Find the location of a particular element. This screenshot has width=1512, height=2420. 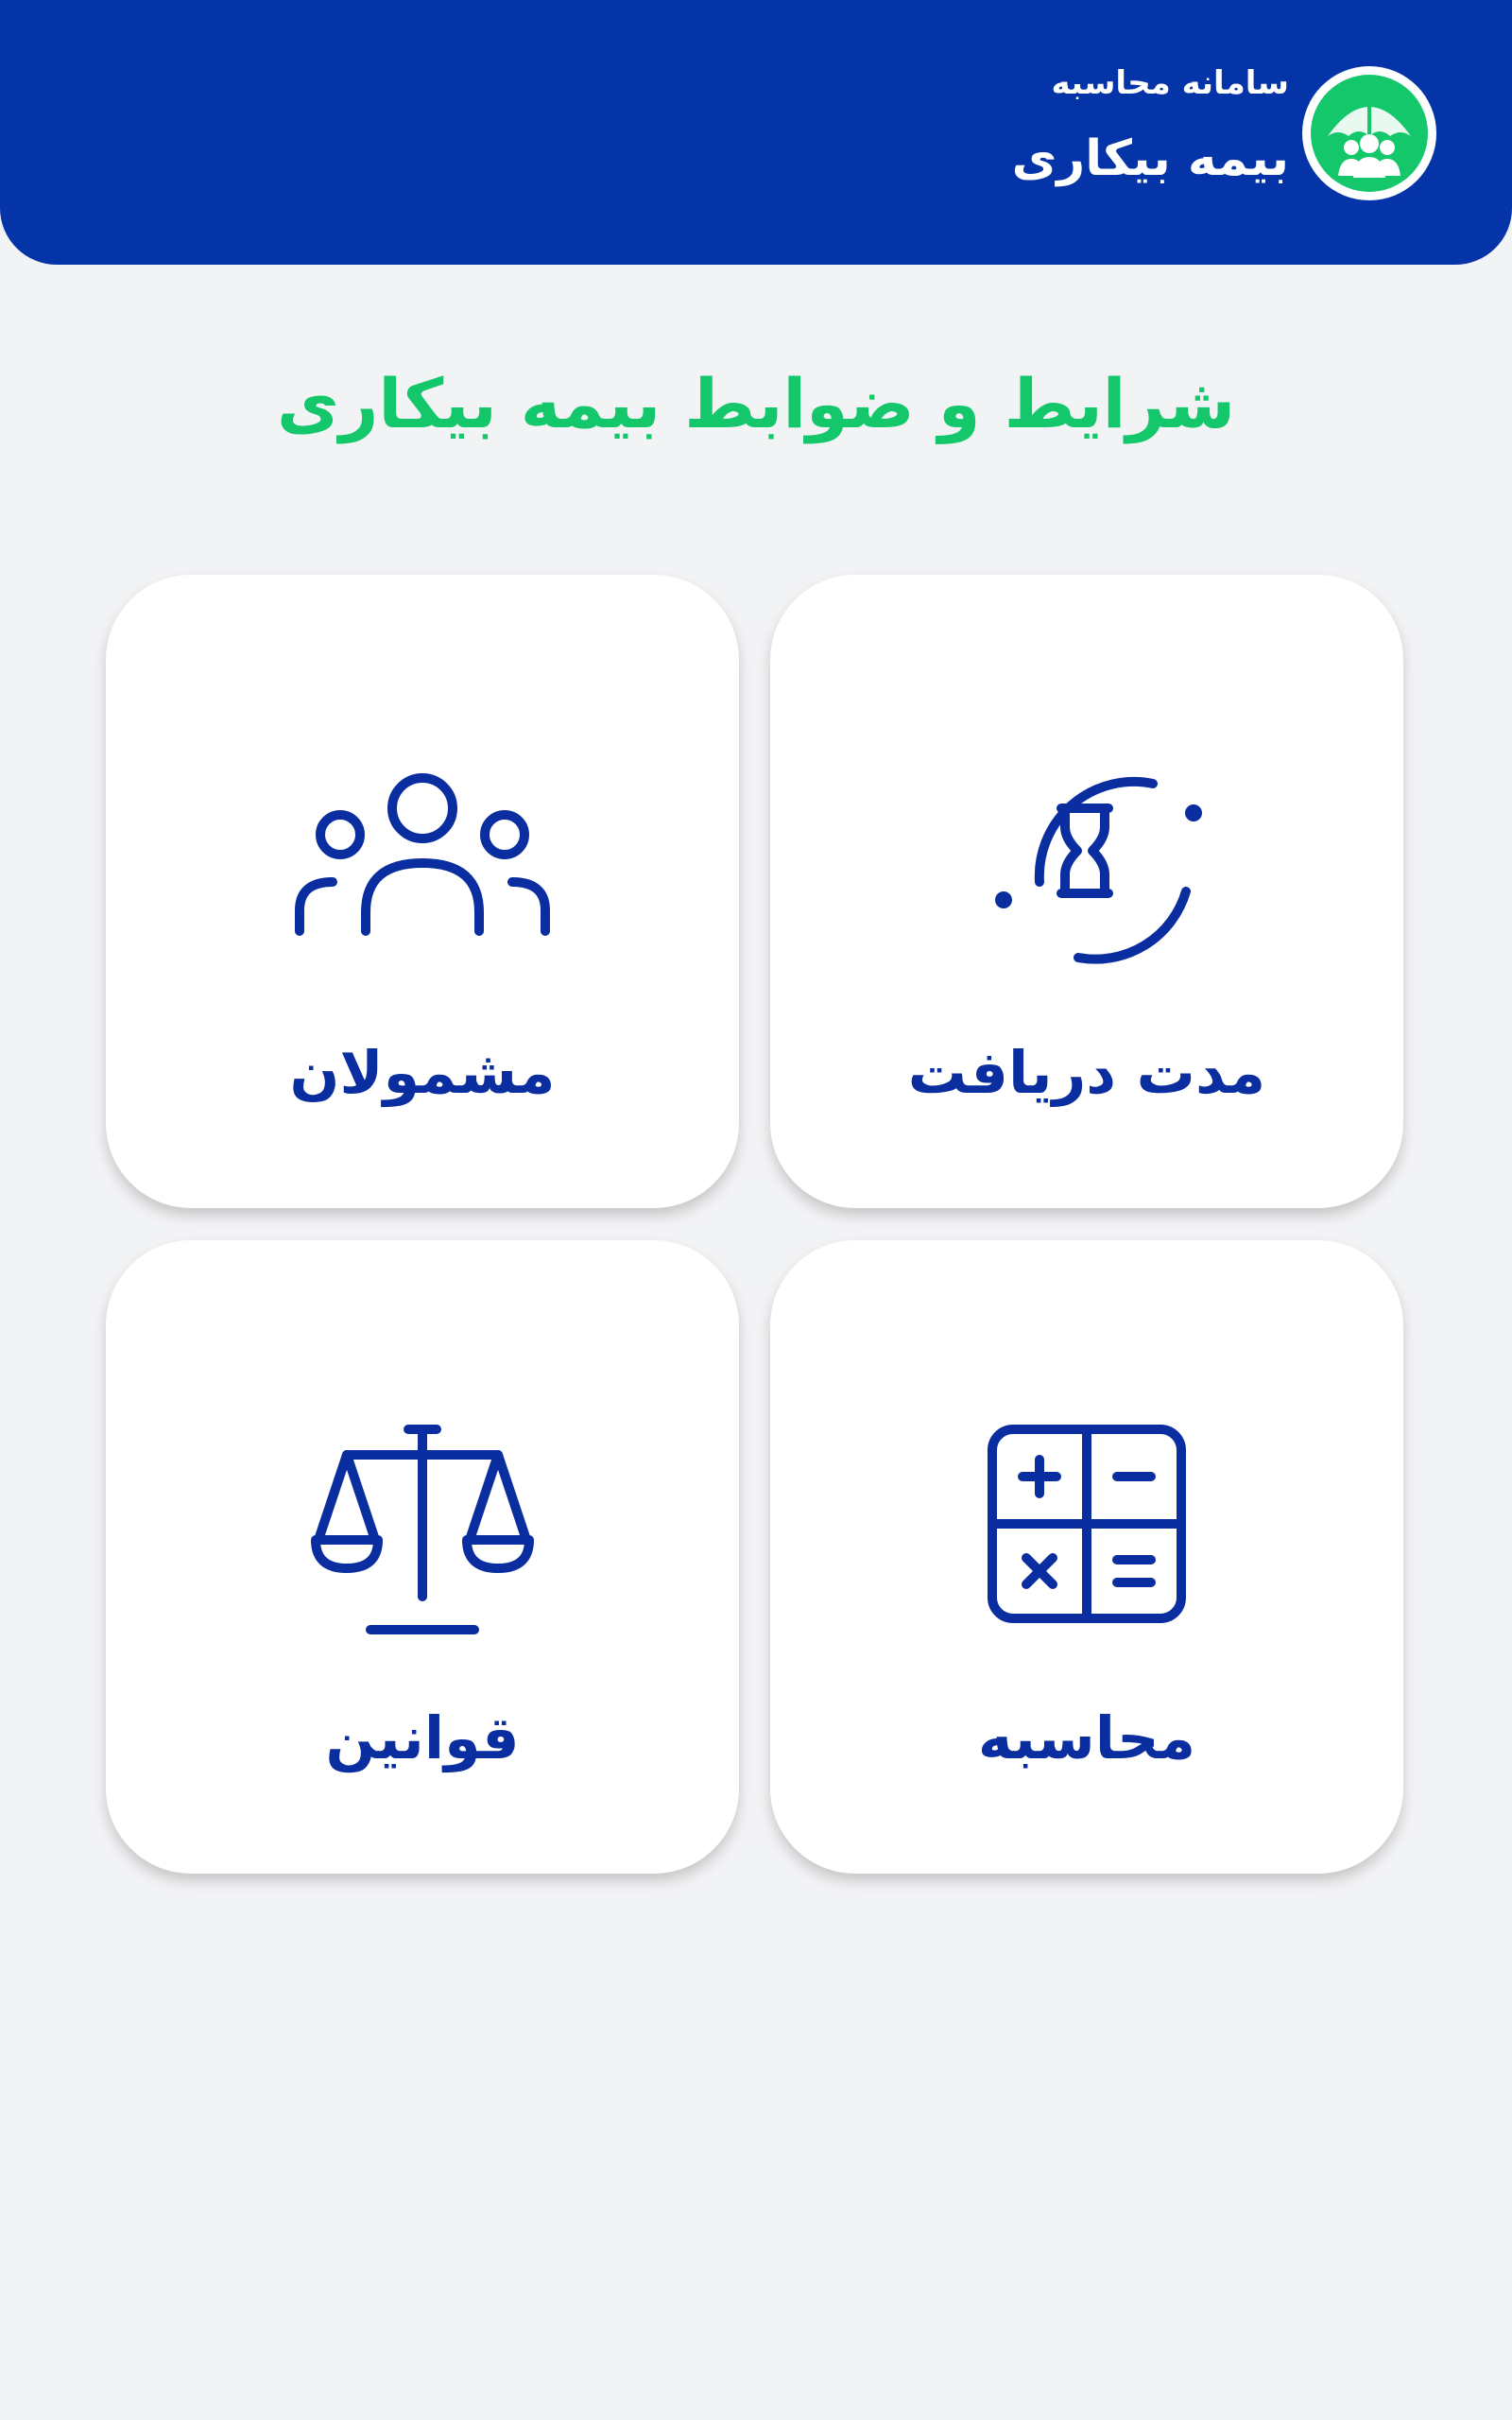

covered-card: مشمولان is located at coordinates (422, 891).